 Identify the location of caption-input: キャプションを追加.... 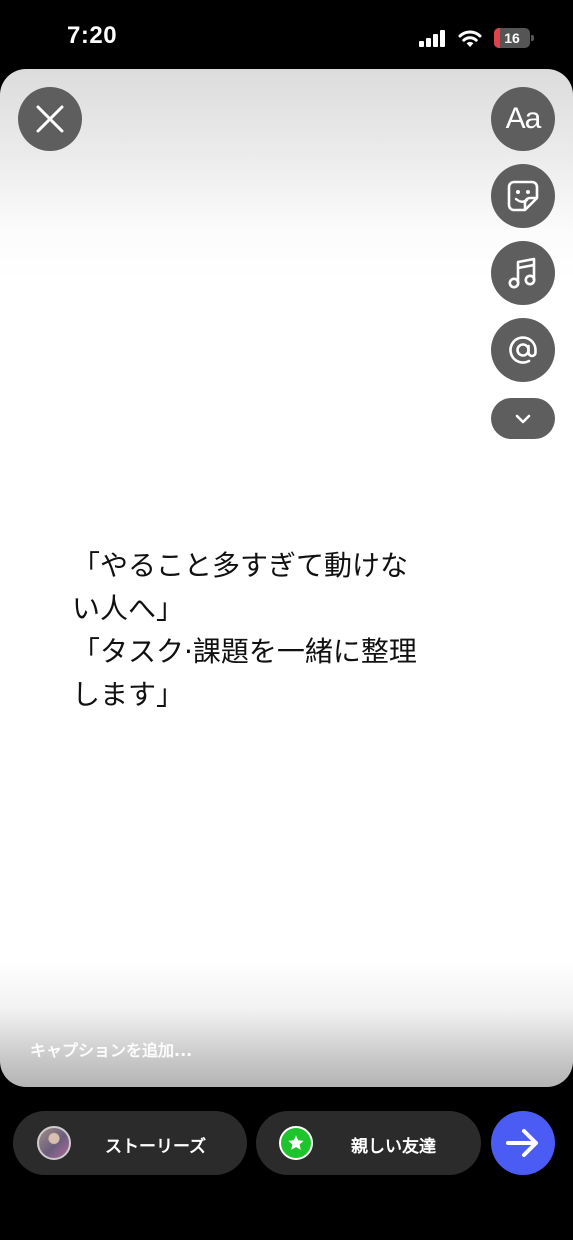
(111, 1049).